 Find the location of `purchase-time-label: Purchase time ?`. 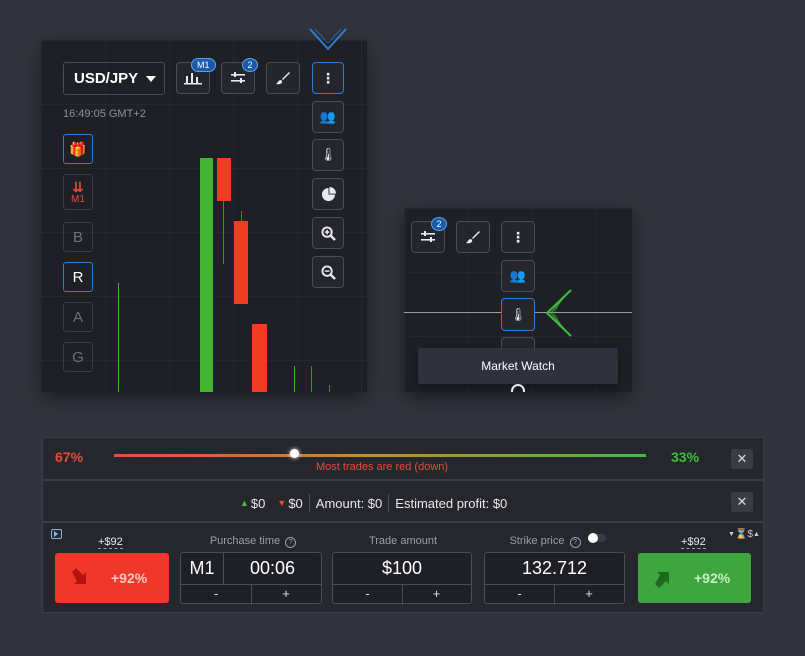

purchase-time-label: Purchase time ? is located at coordinates (253, 541).